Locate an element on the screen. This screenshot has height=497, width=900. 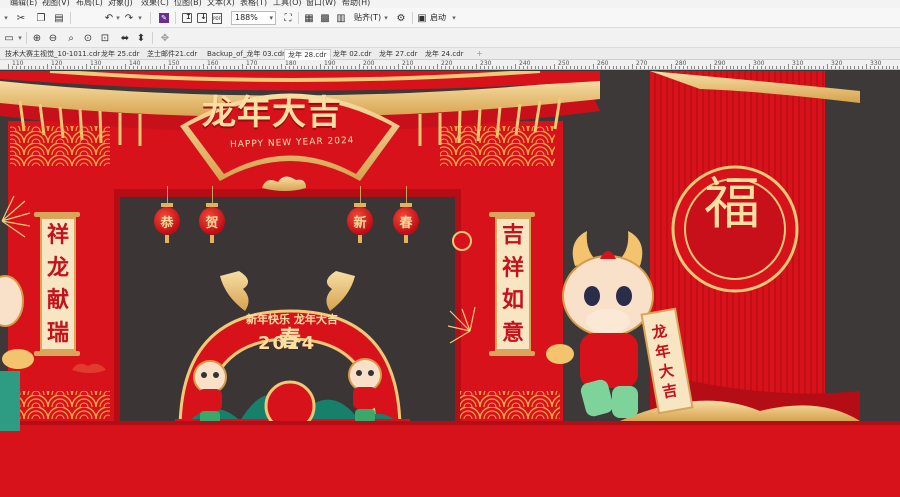
menu-layout: 布局(L) is located at coordinates (89, 4).